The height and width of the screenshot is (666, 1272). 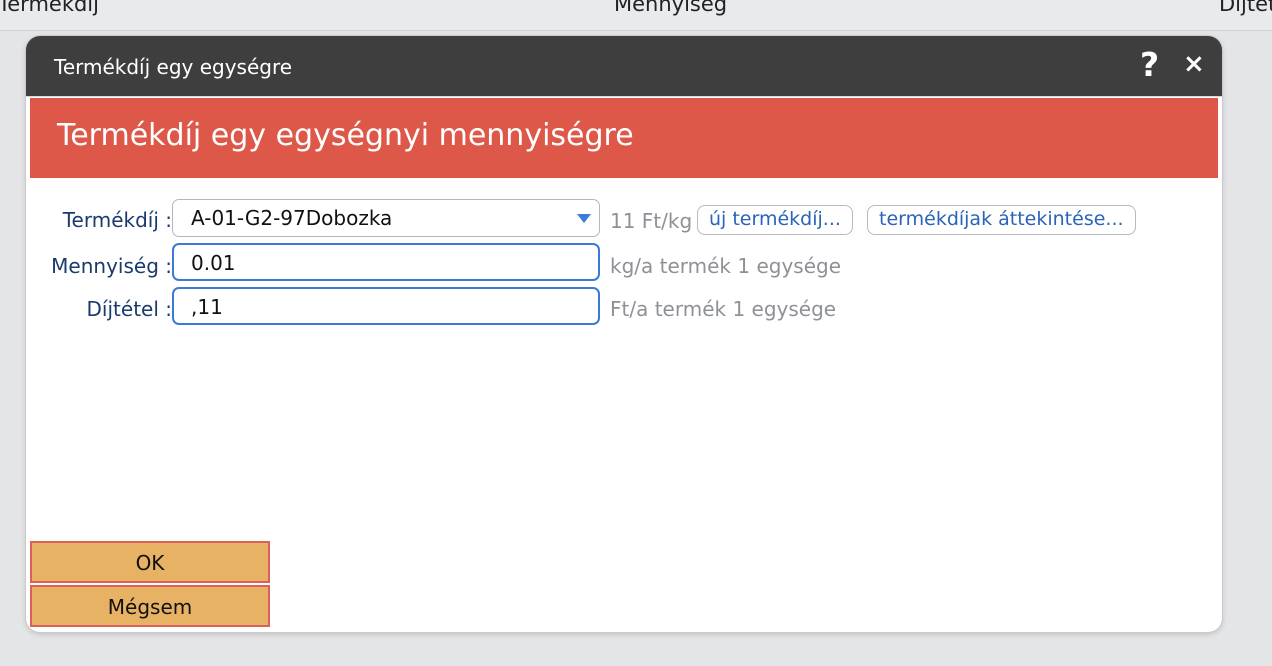 What do you see at coordinates (386, 306) in the screenshot?
I see `fee-rate-input: ,11` at bounding box center [386, 306].